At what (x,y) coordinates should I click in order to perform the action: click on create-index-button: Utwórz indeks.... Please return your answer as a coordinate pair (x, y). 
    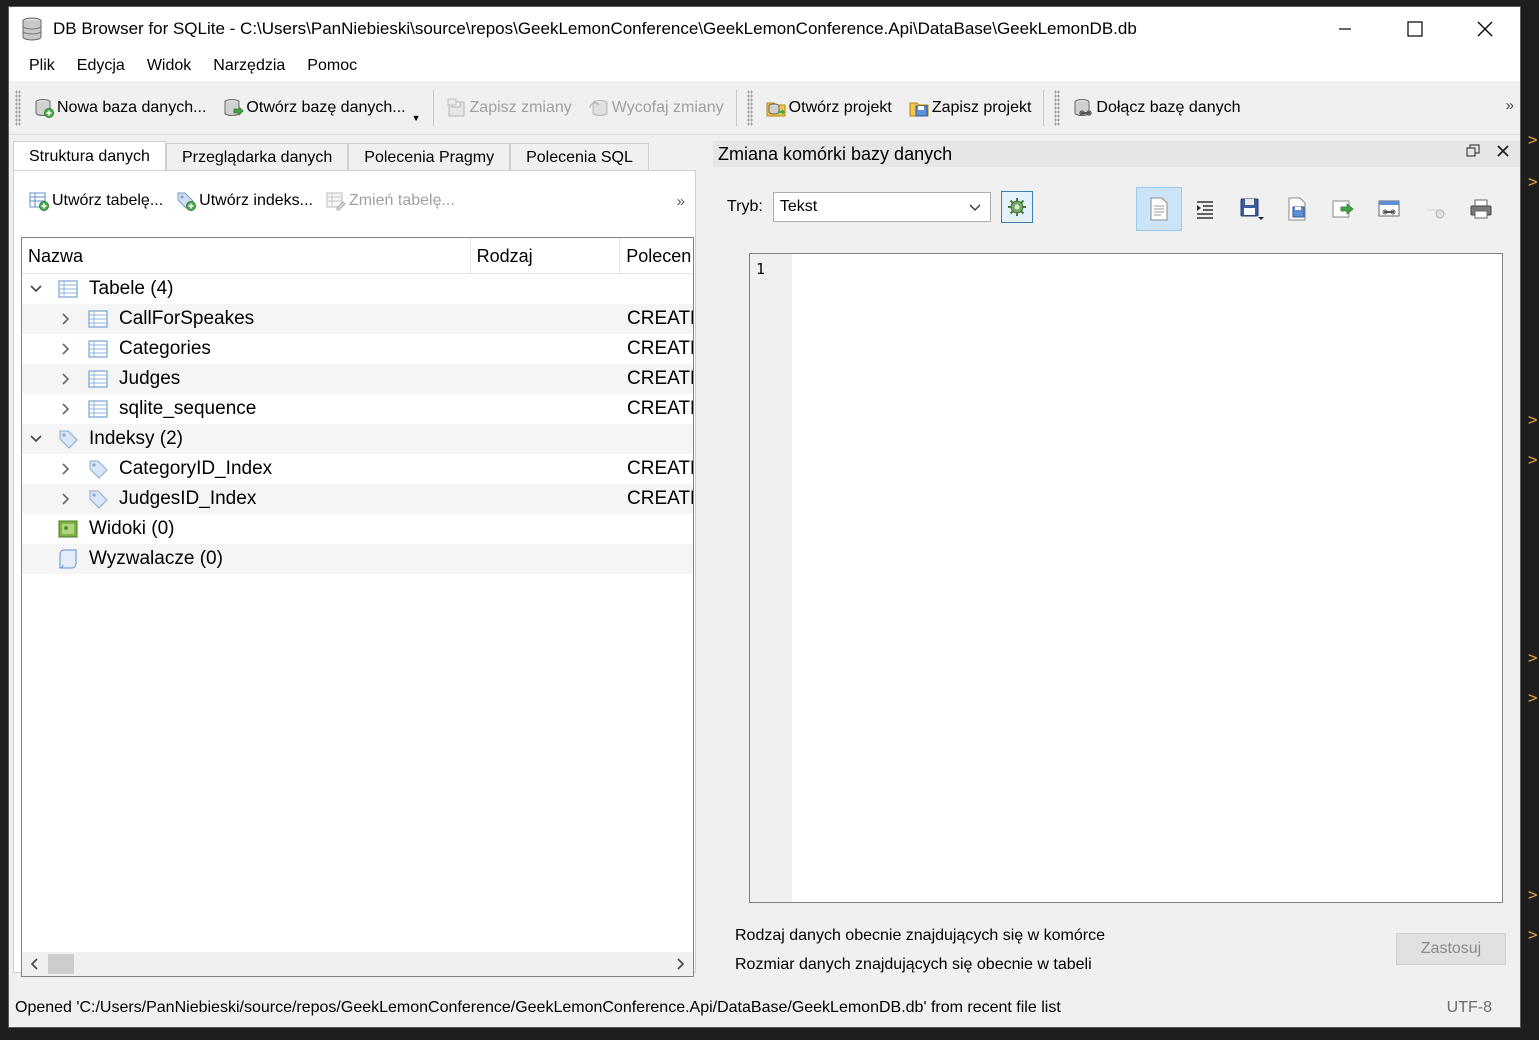
    Looking at the image, I should click on (246, 201).